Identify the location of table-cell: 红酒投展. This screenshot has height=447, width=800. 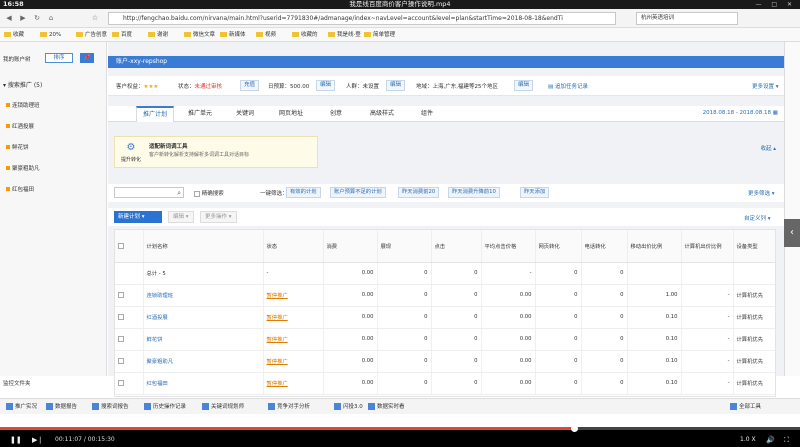
(203, 317).